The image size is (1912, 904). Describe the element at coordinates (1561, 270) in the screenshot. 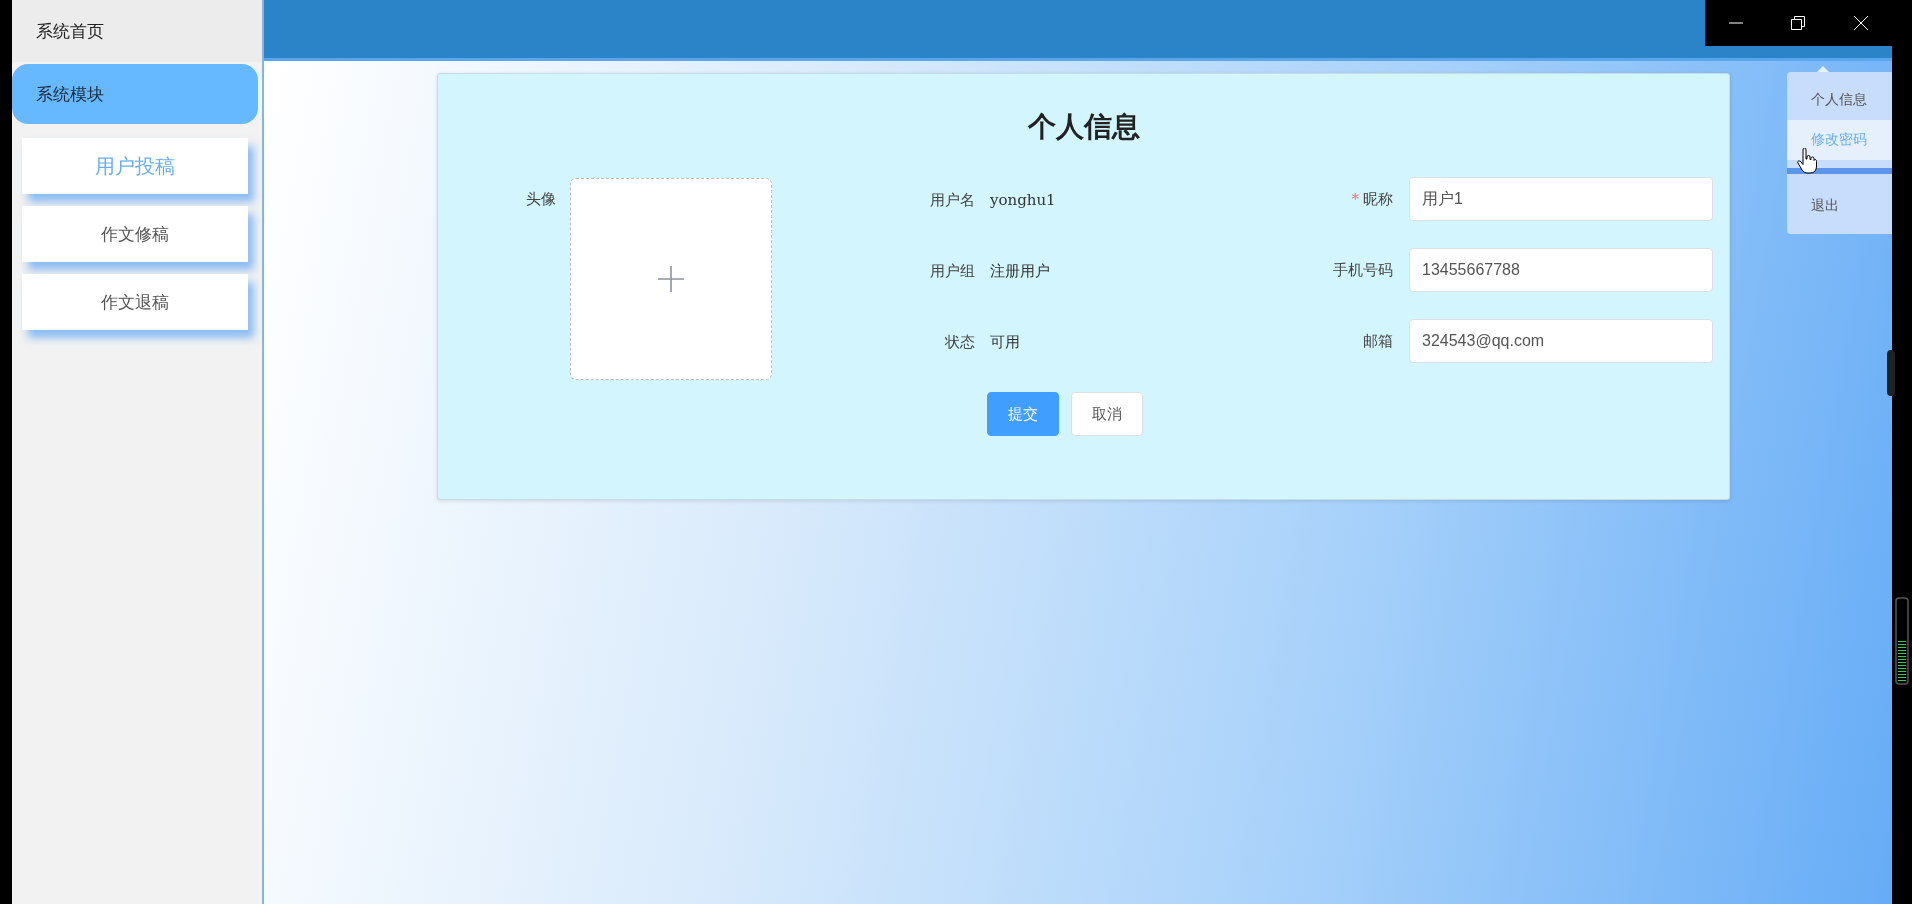

I see `input-field: 13455667788` at that location.